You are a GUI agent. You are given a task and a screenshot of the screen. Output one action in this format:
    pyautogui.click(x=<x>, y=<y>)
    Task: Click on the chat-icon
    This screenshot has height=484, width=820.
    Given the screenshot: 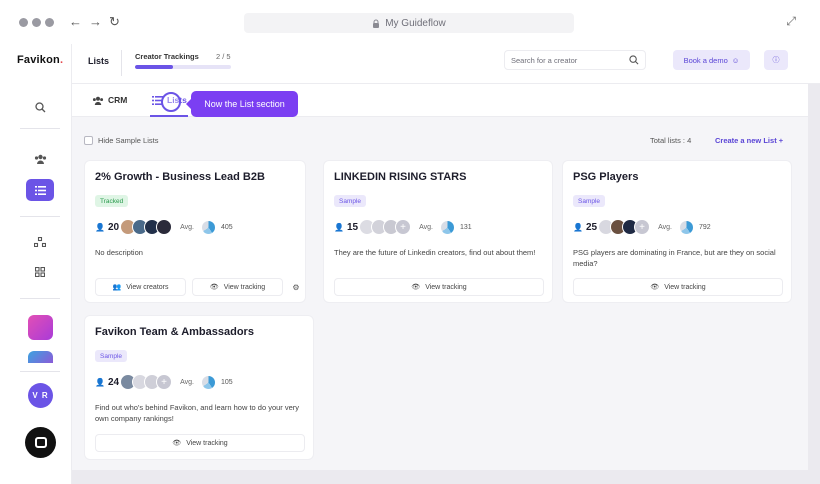 What is the action you would take?
    pyautogui.click(x=40, y=442)
    